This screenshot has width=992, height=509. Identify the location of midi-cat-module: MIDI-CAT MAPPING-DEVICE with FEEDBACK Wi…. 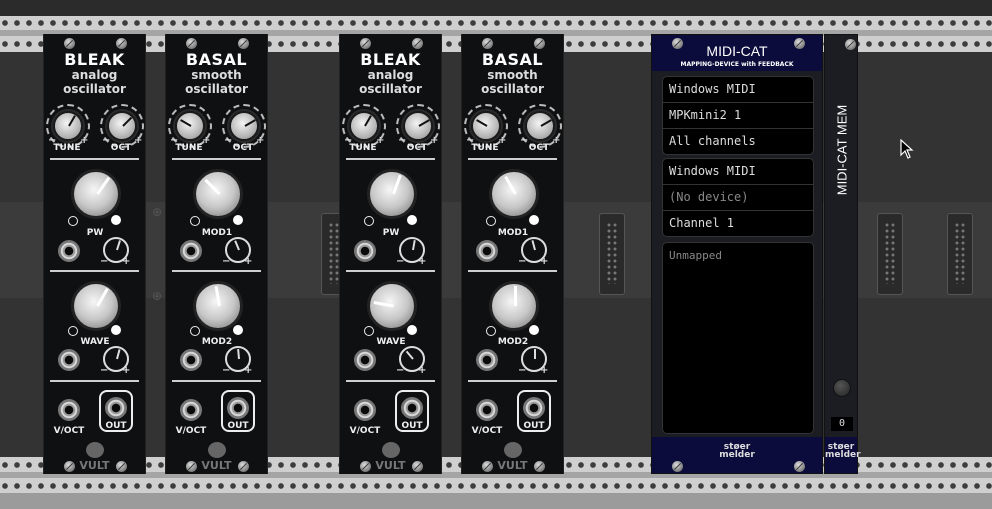
(737, 254).